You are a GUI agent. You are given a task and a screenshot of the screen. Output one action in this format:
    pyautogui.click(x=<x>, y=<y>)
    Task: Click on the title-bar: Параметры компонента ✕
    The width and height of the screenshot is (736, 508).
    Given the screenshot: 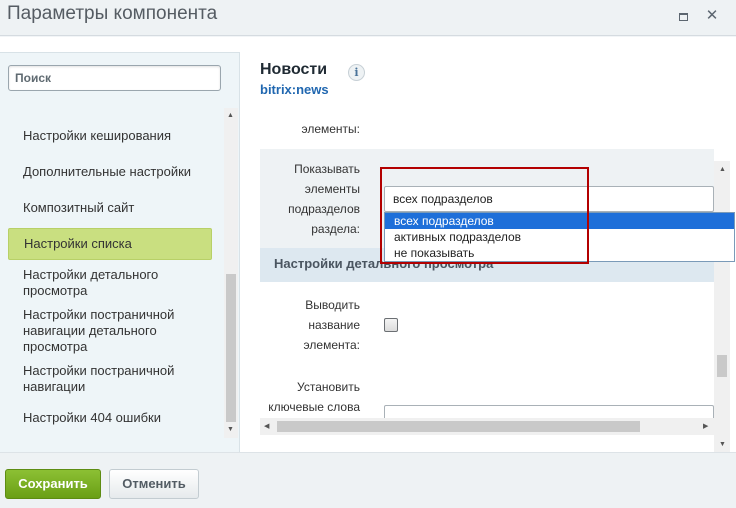 What is the action you would take?
    pyautogui.click(x=368, y=18)
    